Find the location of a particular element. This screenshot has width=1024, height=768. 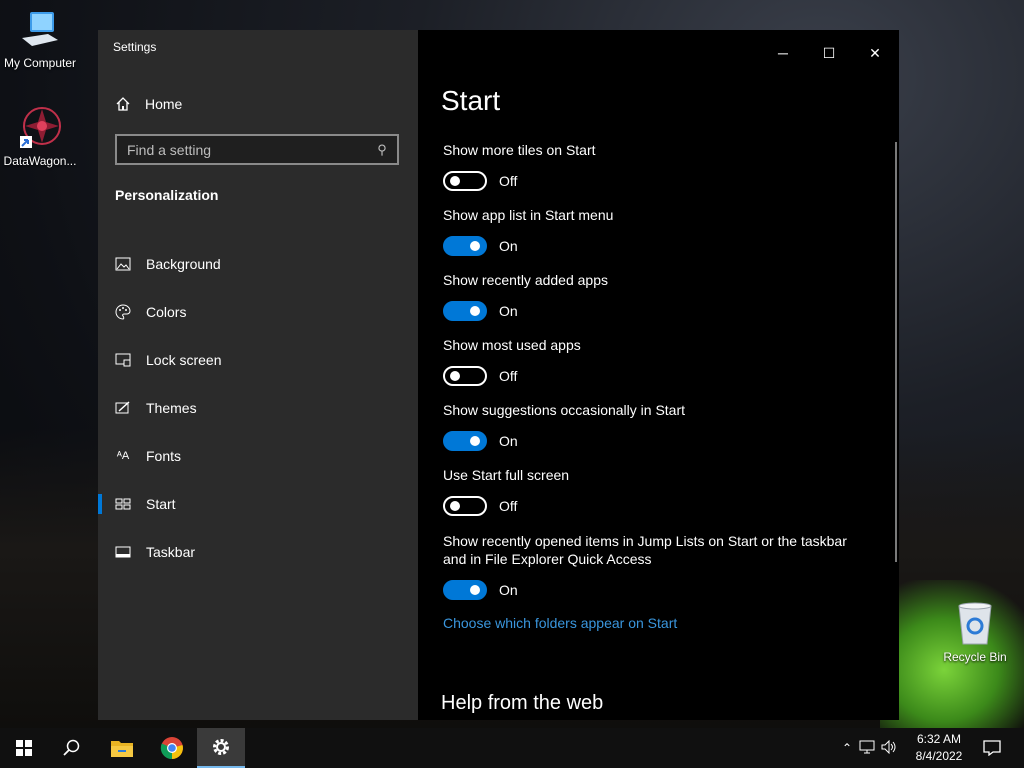

taskbar-search-button is located at coordinates (72, 748).